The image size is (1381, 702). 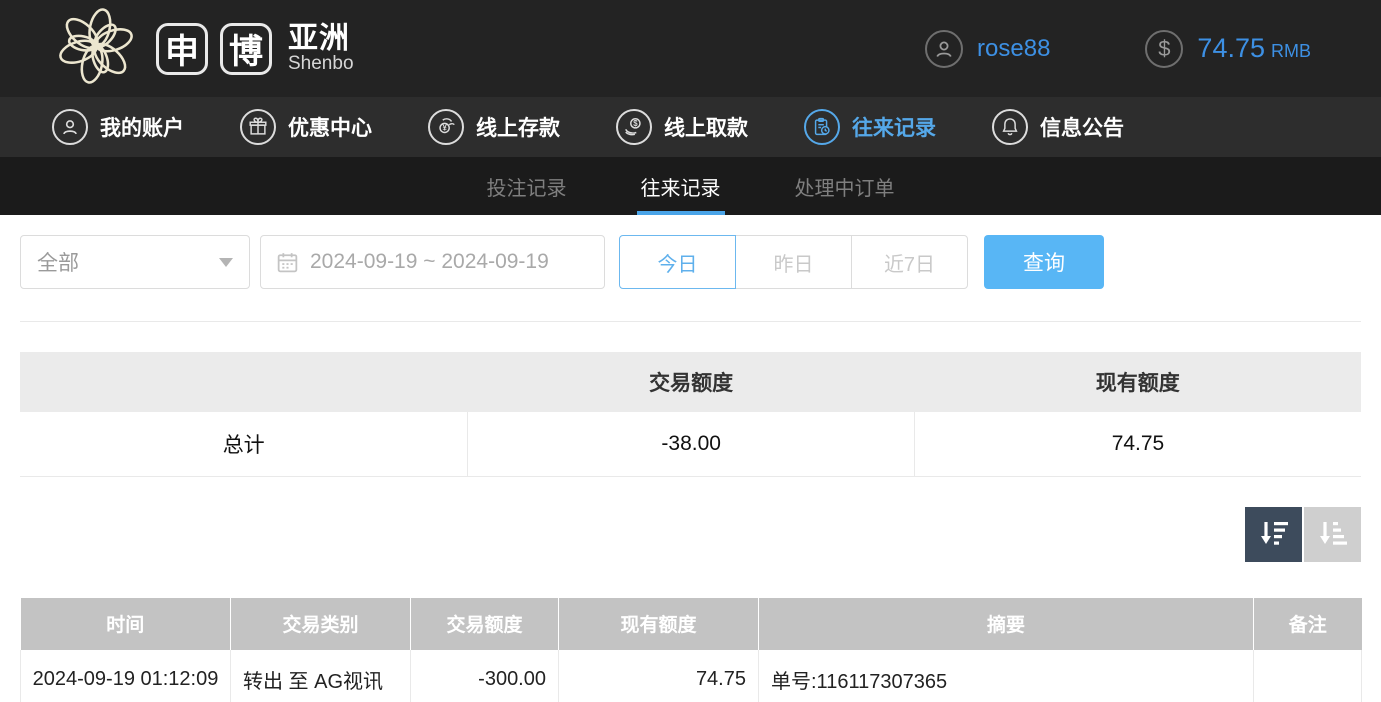 I want to click on filter-row: 全部 2024-09-19 ~ 2024-09-19 今日 昨日 近7日 查询, so click(x=690, y=262).